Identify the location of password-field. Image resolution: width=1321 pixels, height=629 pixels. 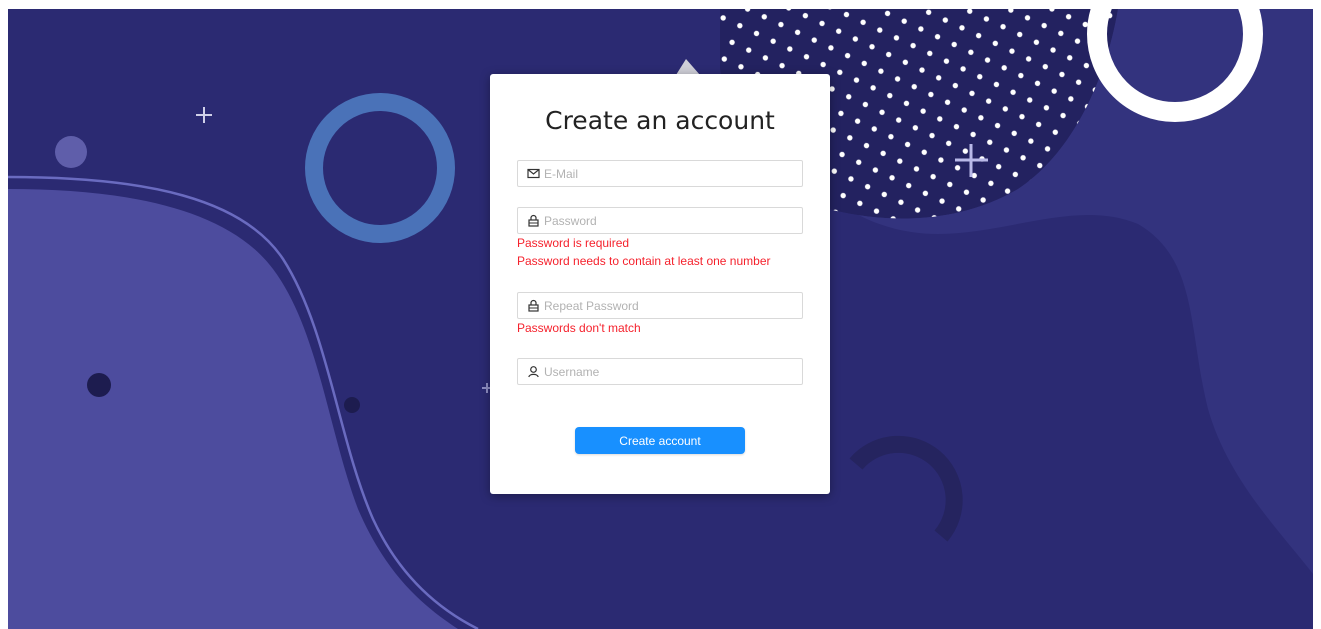
(660, 220).